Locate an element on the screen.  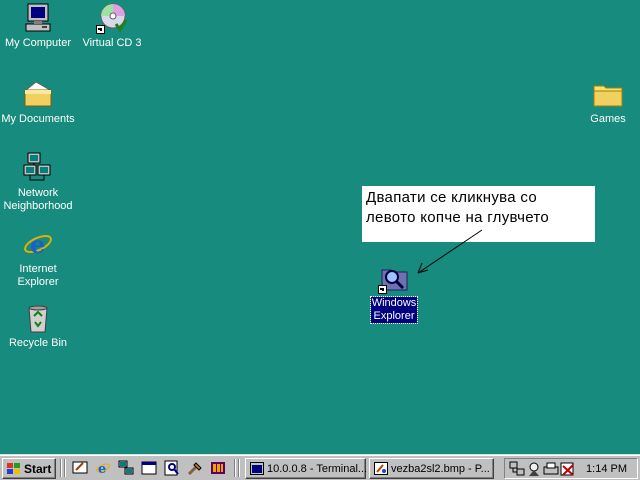
tray-agent-icon is located at coordinates (534, 469).